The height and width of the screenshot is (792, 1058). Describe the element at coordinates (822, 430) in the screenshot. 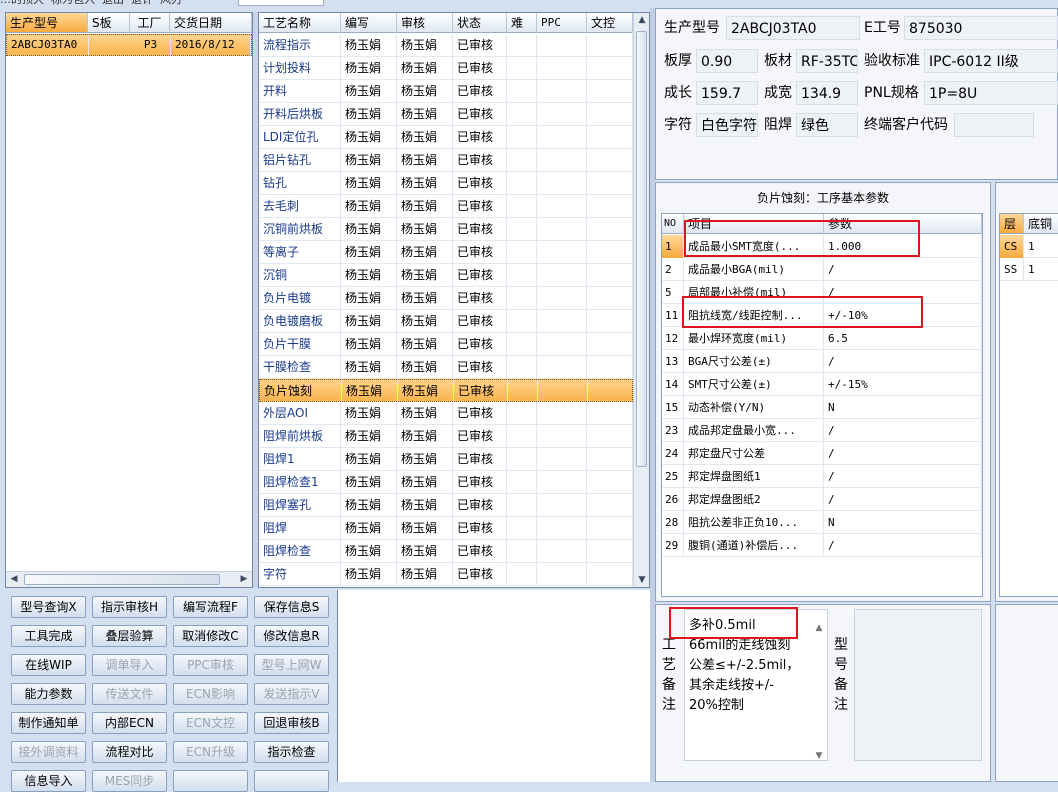

I see `table-row: 23 成品邦定盘最小宽... /` at that location.